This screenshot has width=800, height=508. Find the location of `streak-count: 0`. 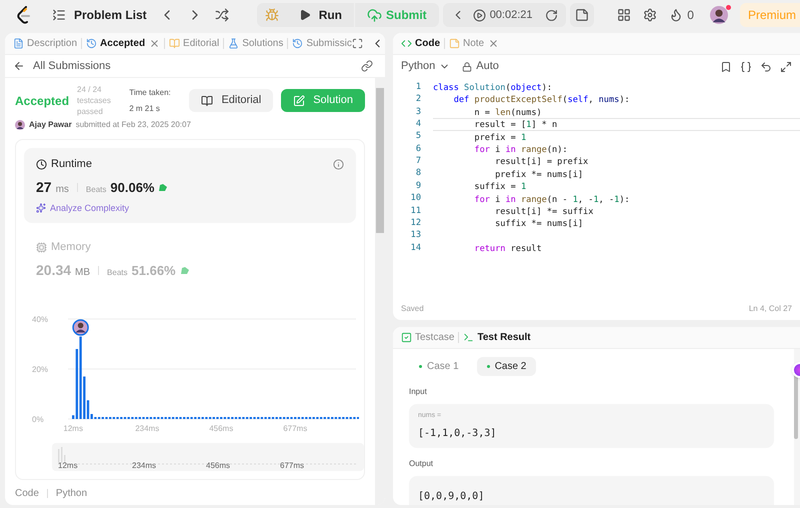

streak-count: 0 is located at coordinates (690, 15).